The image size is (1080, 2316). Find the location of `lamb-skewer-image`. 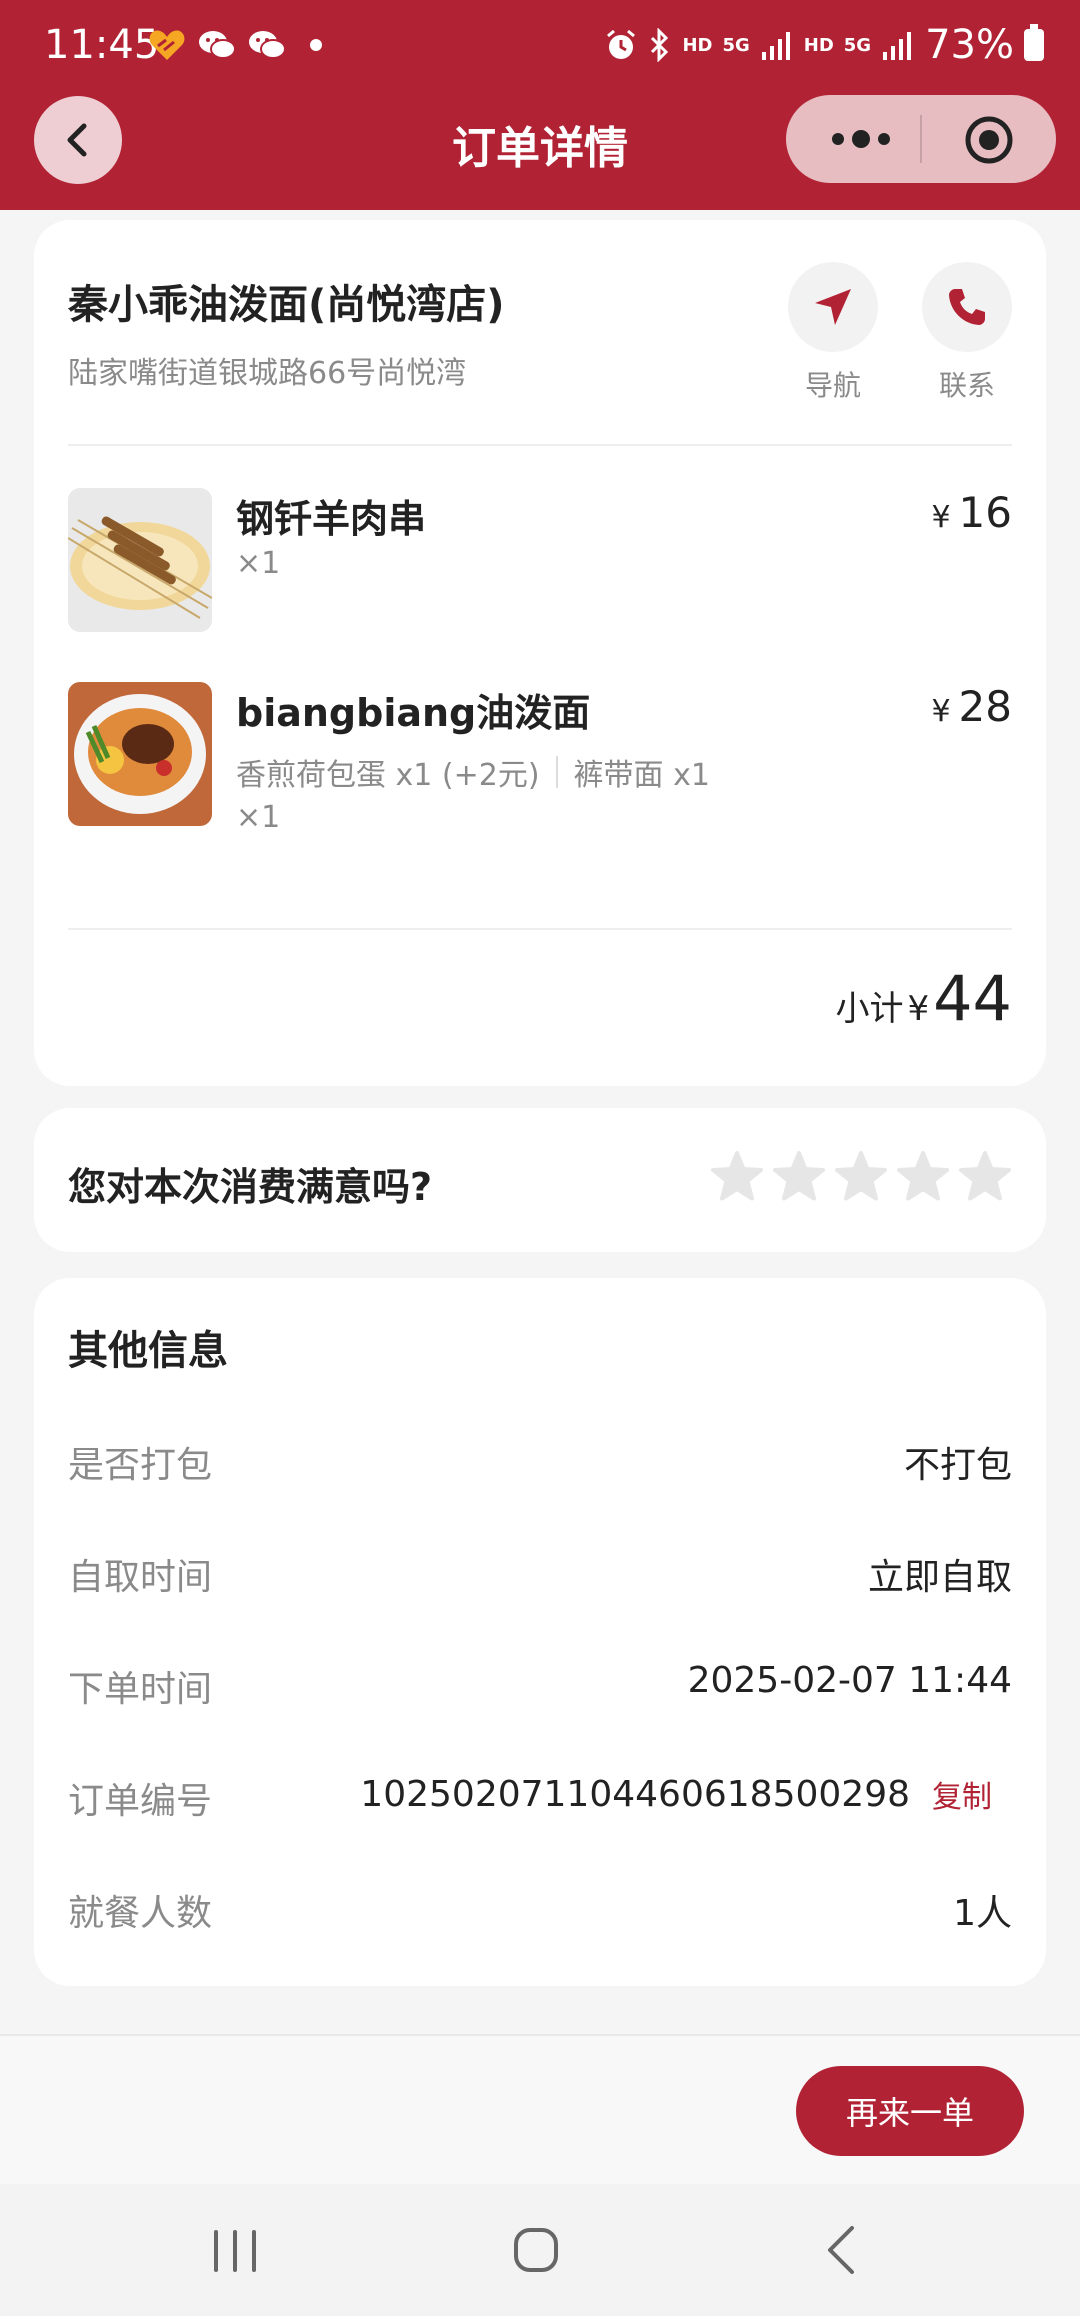

lamb-skewer-image is located at coordinates (140, 560).